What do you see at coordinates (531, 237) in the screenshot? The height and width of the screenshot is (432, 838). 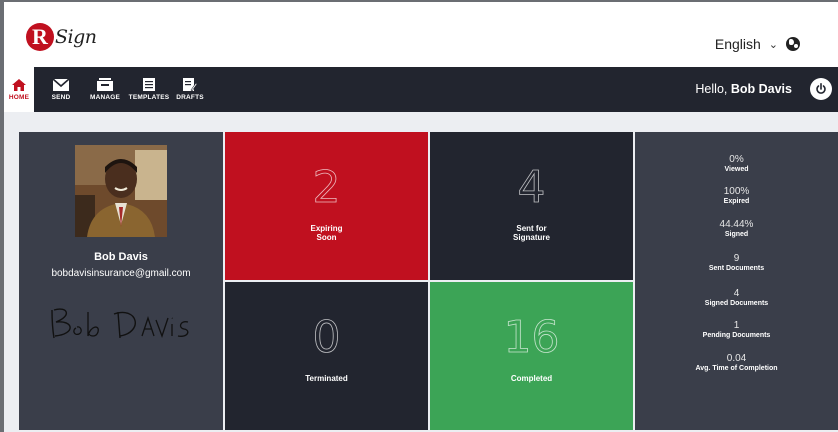 I see `tile-label-line: Signature` at bounding box center [531, 237].